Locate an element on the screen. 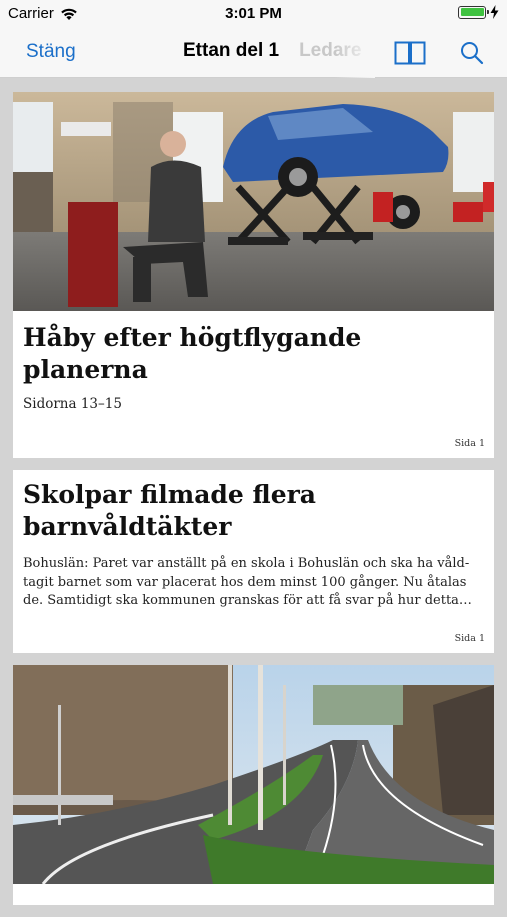 The image size is (507, 917). battery-icon is located at coordinates (473, 12).